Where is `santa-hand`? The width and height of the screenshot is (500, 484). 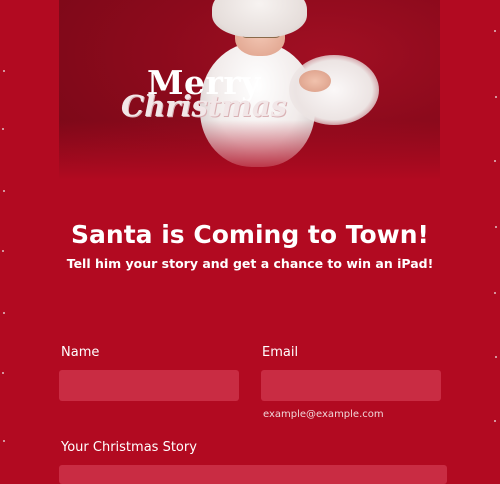 santa-hand is located at coordinates (315, 81).